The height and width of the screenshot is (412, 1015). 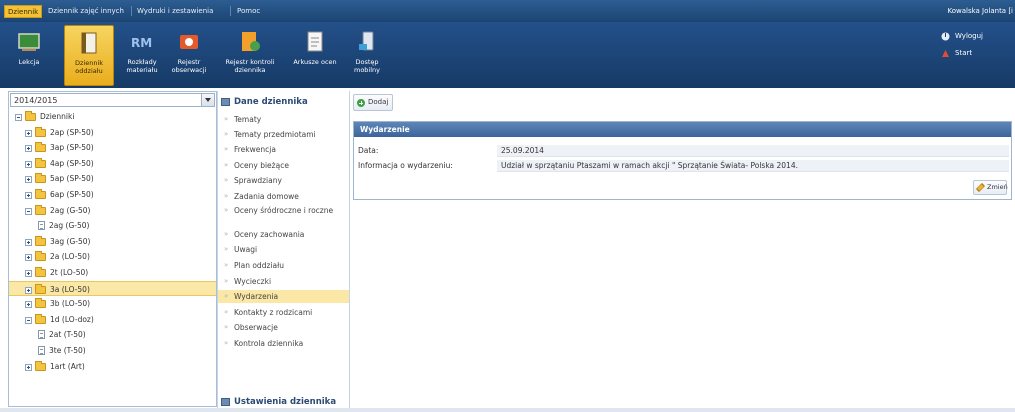 What do you see at coordinates (112, 320) in the screenshot?
I see `tree-node: 1d (LO-doz)` at bounding box center [112, 320].